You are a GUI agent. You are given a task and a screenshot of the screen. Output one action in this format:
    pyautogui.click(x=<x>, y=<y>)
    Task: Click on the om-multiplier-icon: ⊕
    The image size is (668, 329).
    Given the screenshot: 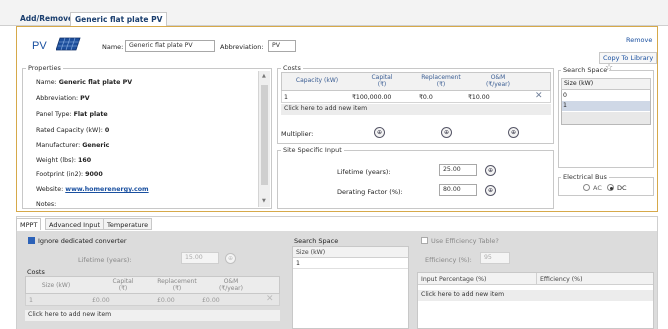 What is the action you would take?
    pyautogui.click(x=513, y=132)
    